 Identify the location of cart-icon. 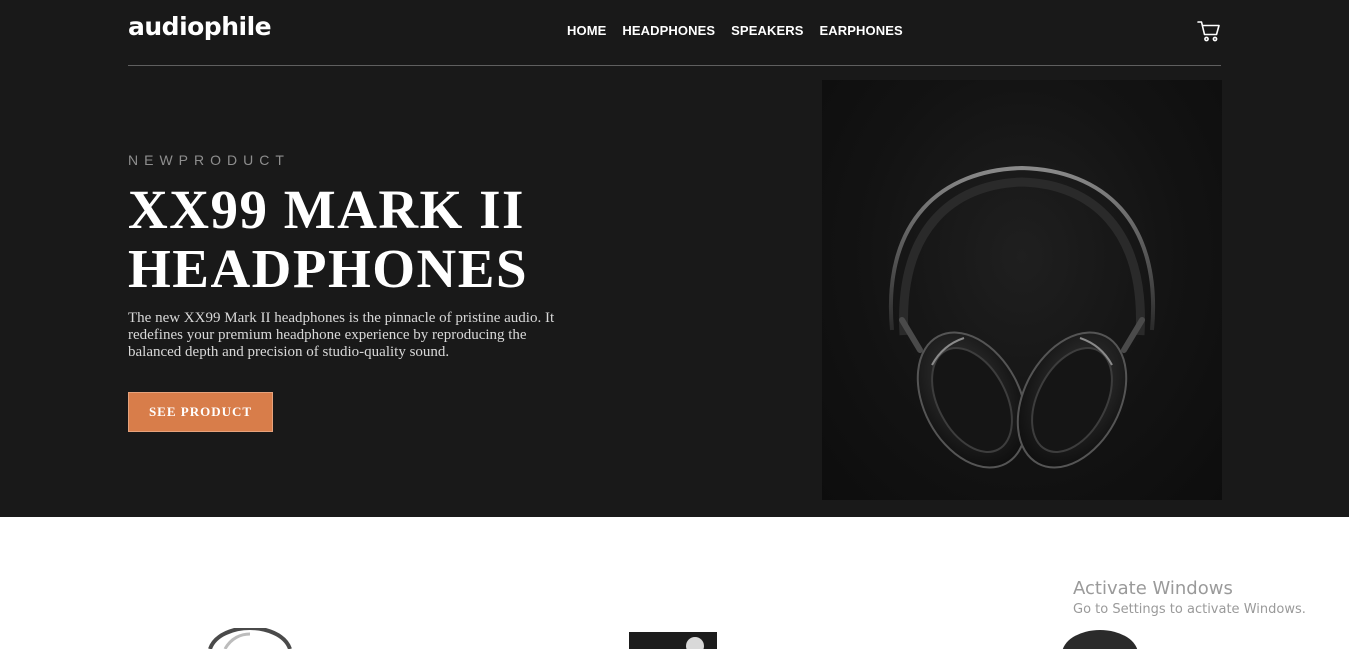
(1209, 31).